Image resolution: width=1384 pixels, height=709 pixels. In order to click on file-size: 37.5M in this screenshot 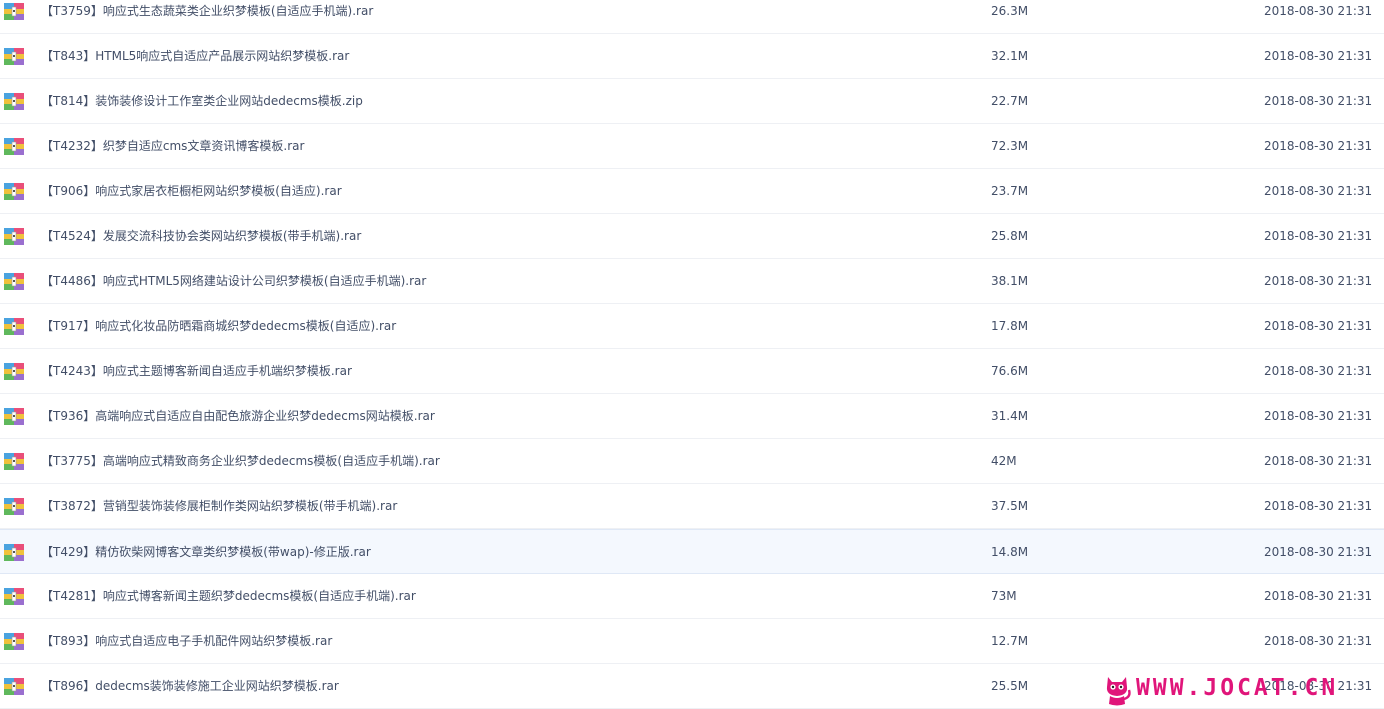, I will do `click(1010, 506)`.